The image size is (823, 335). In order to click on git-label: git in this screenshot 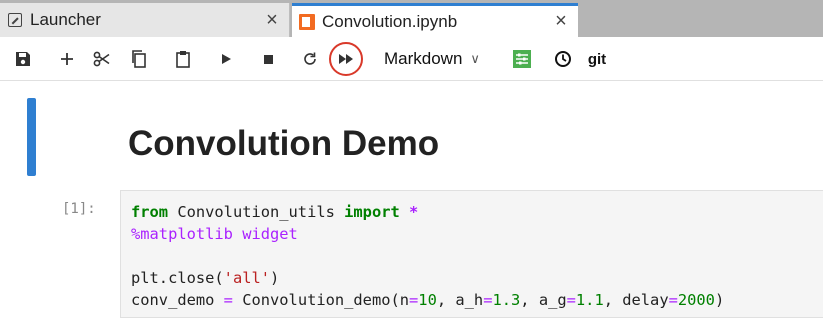, I will do `click(597, 59)`.